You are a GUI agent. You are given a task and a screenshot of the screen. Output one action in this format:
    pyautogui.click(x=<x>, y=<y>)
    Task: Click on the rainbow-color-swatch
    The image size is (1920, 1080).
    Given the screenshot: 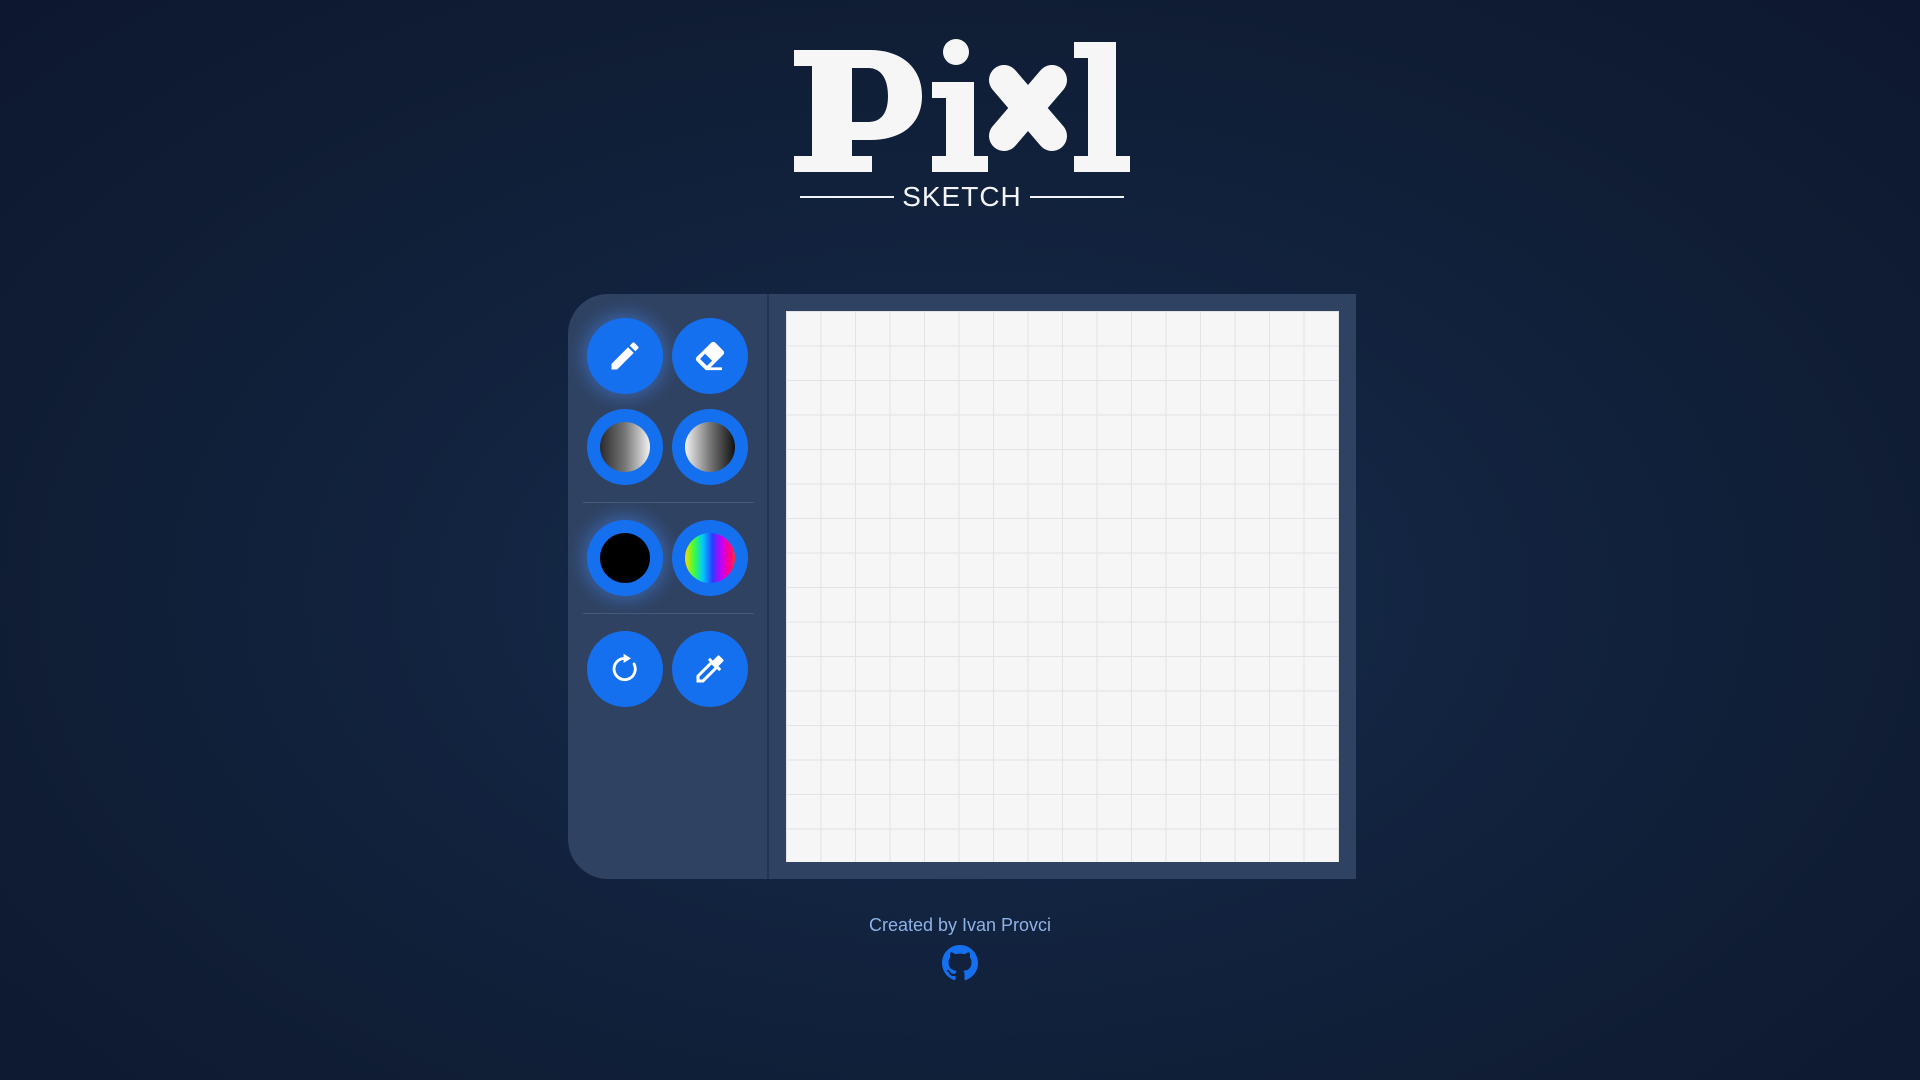 What is the action you would take?
    pyautogui.click(x=710, y=558)
    